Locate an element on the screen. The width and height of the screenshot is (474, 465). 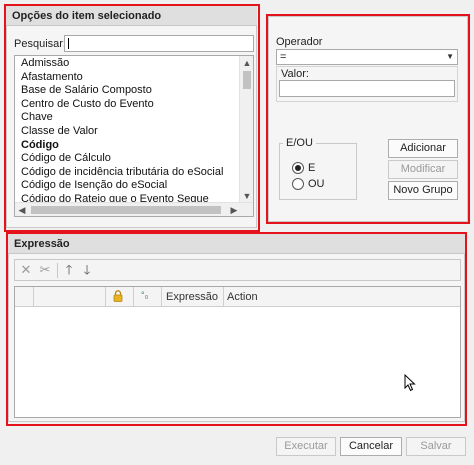
text-caret is located at coordinates (68, 43).